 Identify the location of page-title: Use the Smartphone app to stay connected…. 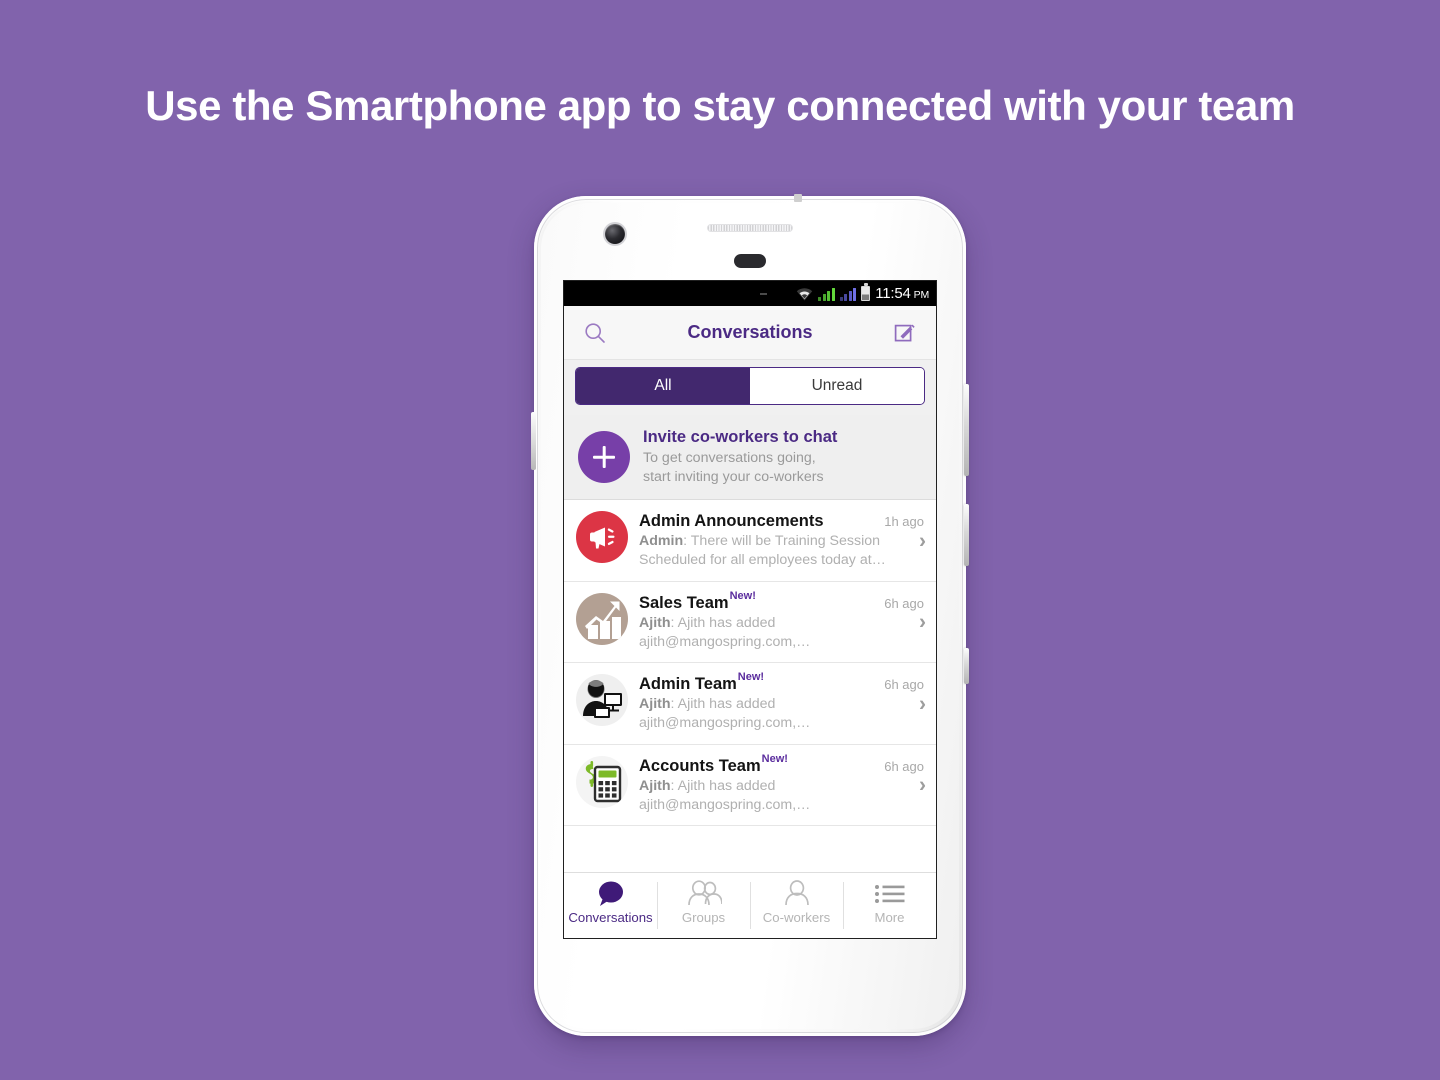
(720, 105).